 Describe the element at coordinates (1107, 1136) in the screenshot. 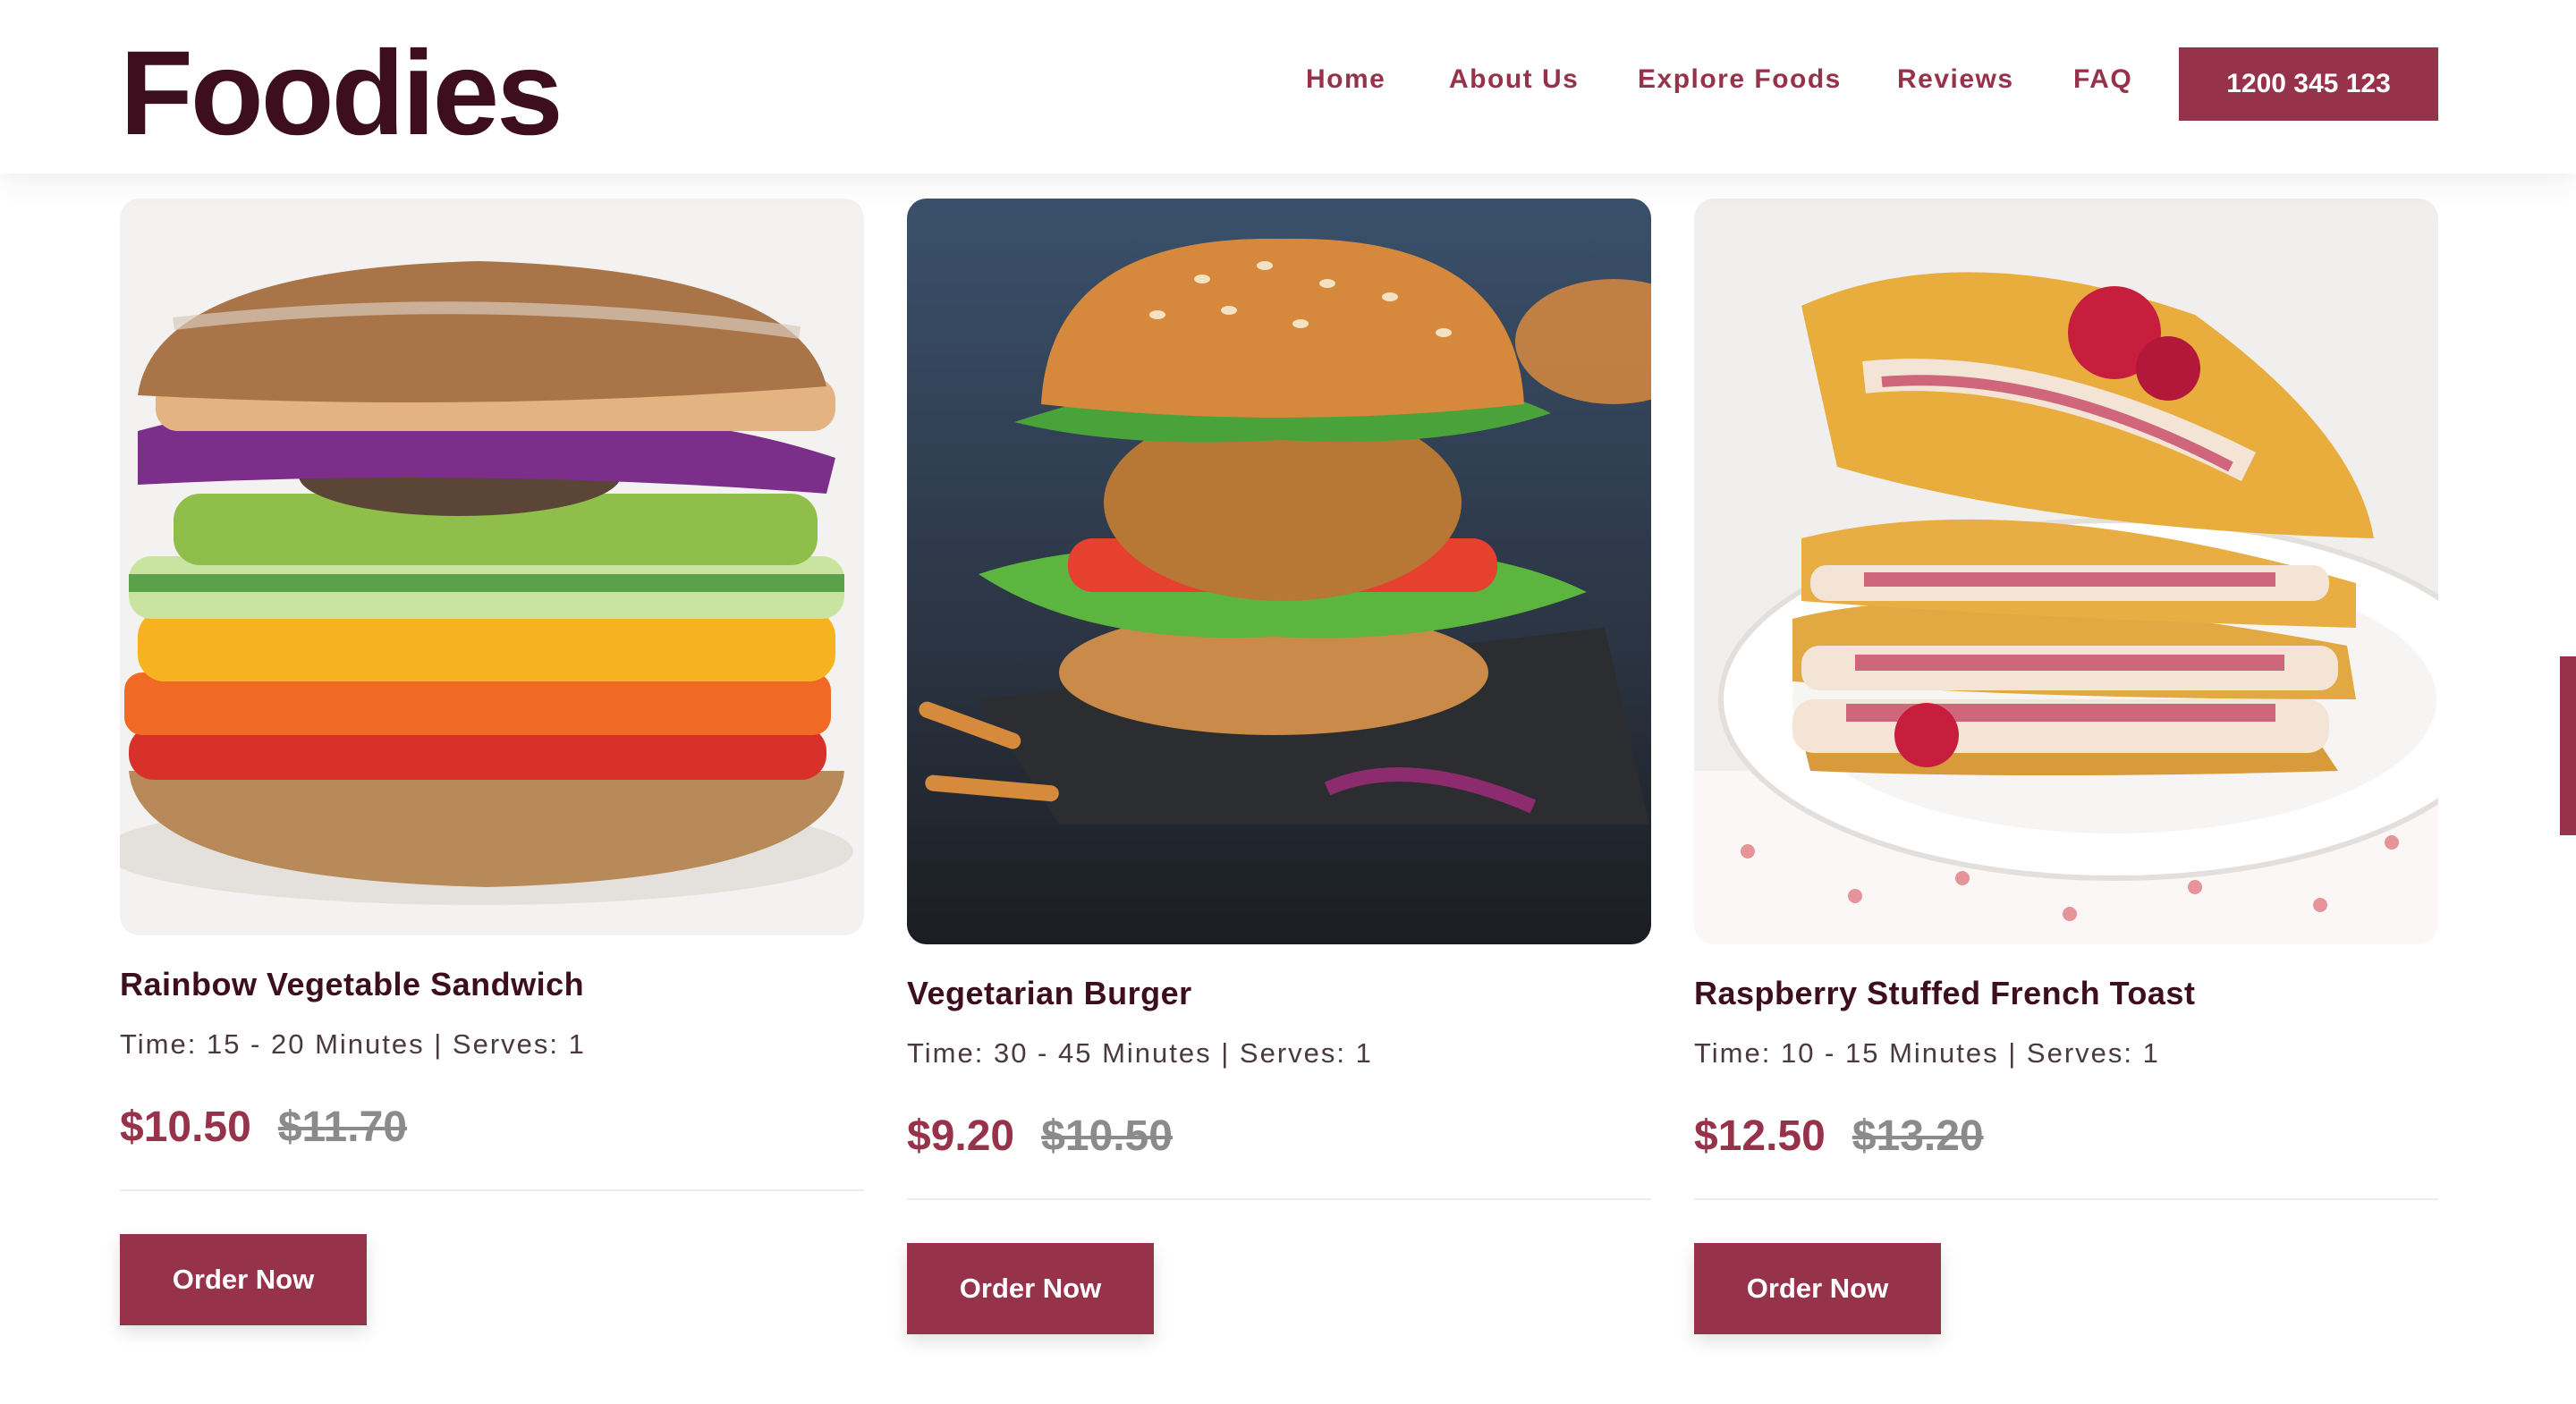

I see `old-price: $10.50` at that location.